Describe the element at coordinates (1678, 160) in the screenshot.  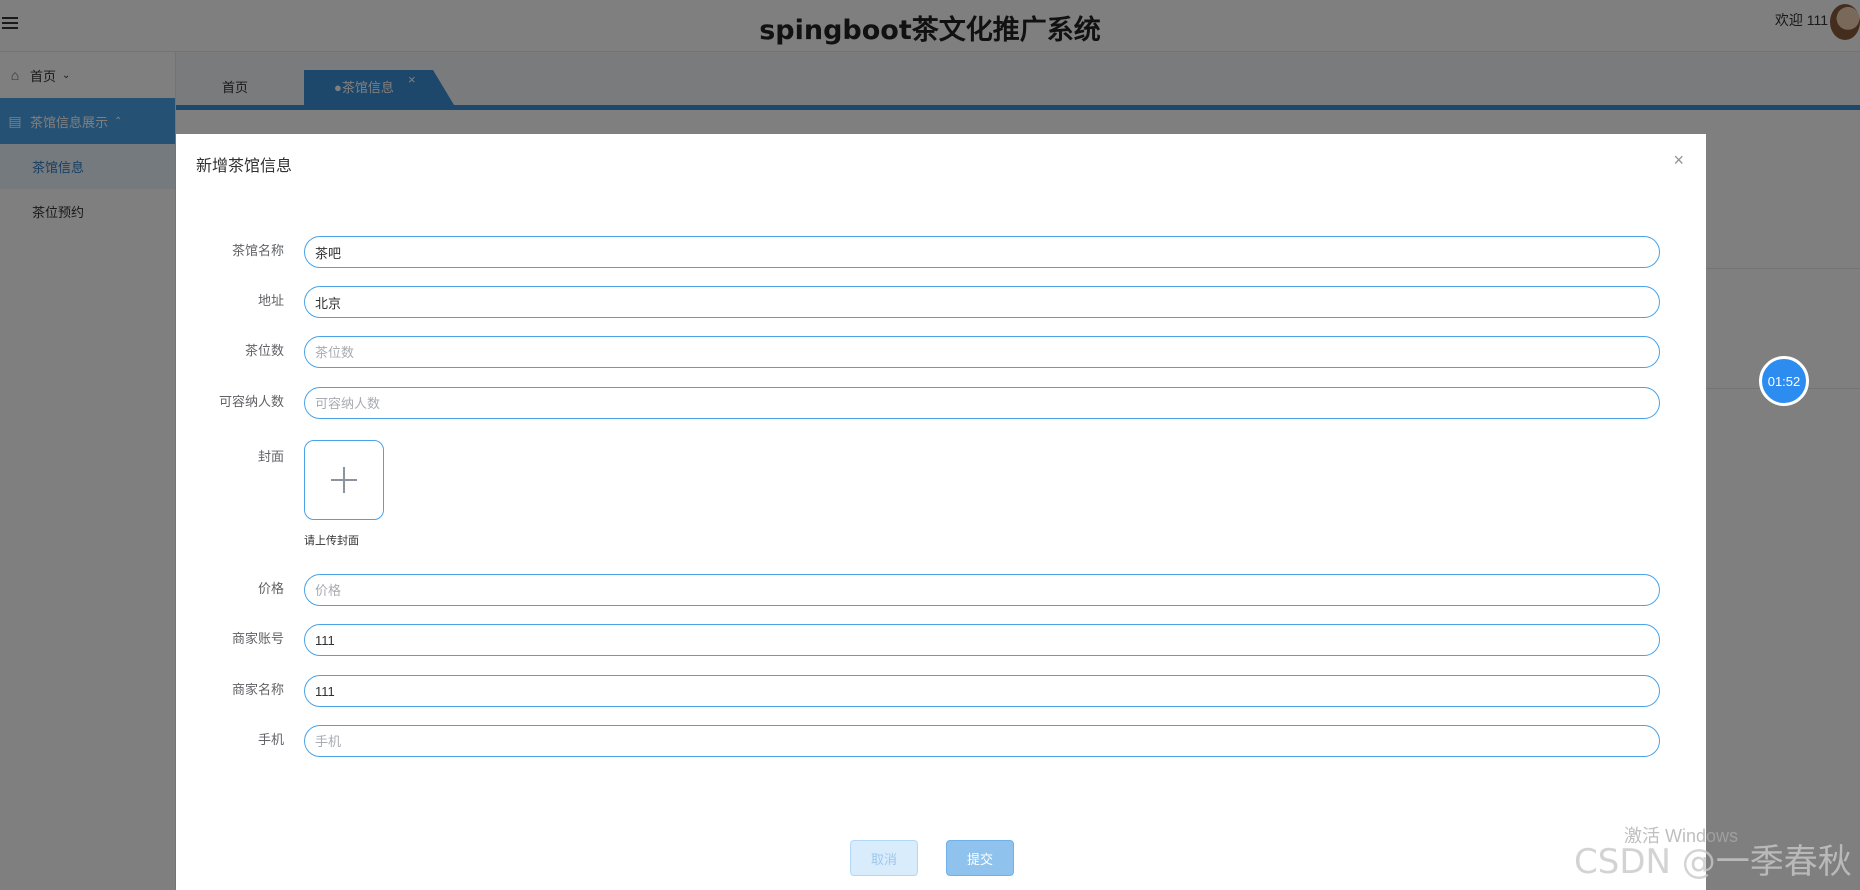
I see `close-icon: ×` at that location.